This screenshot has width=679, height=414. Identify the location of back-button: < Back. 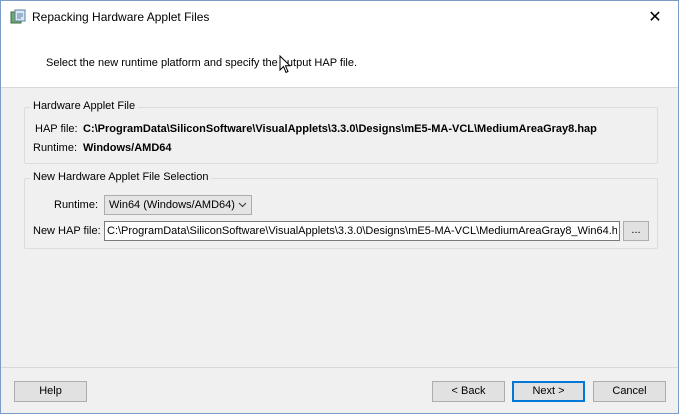
(468, 391).